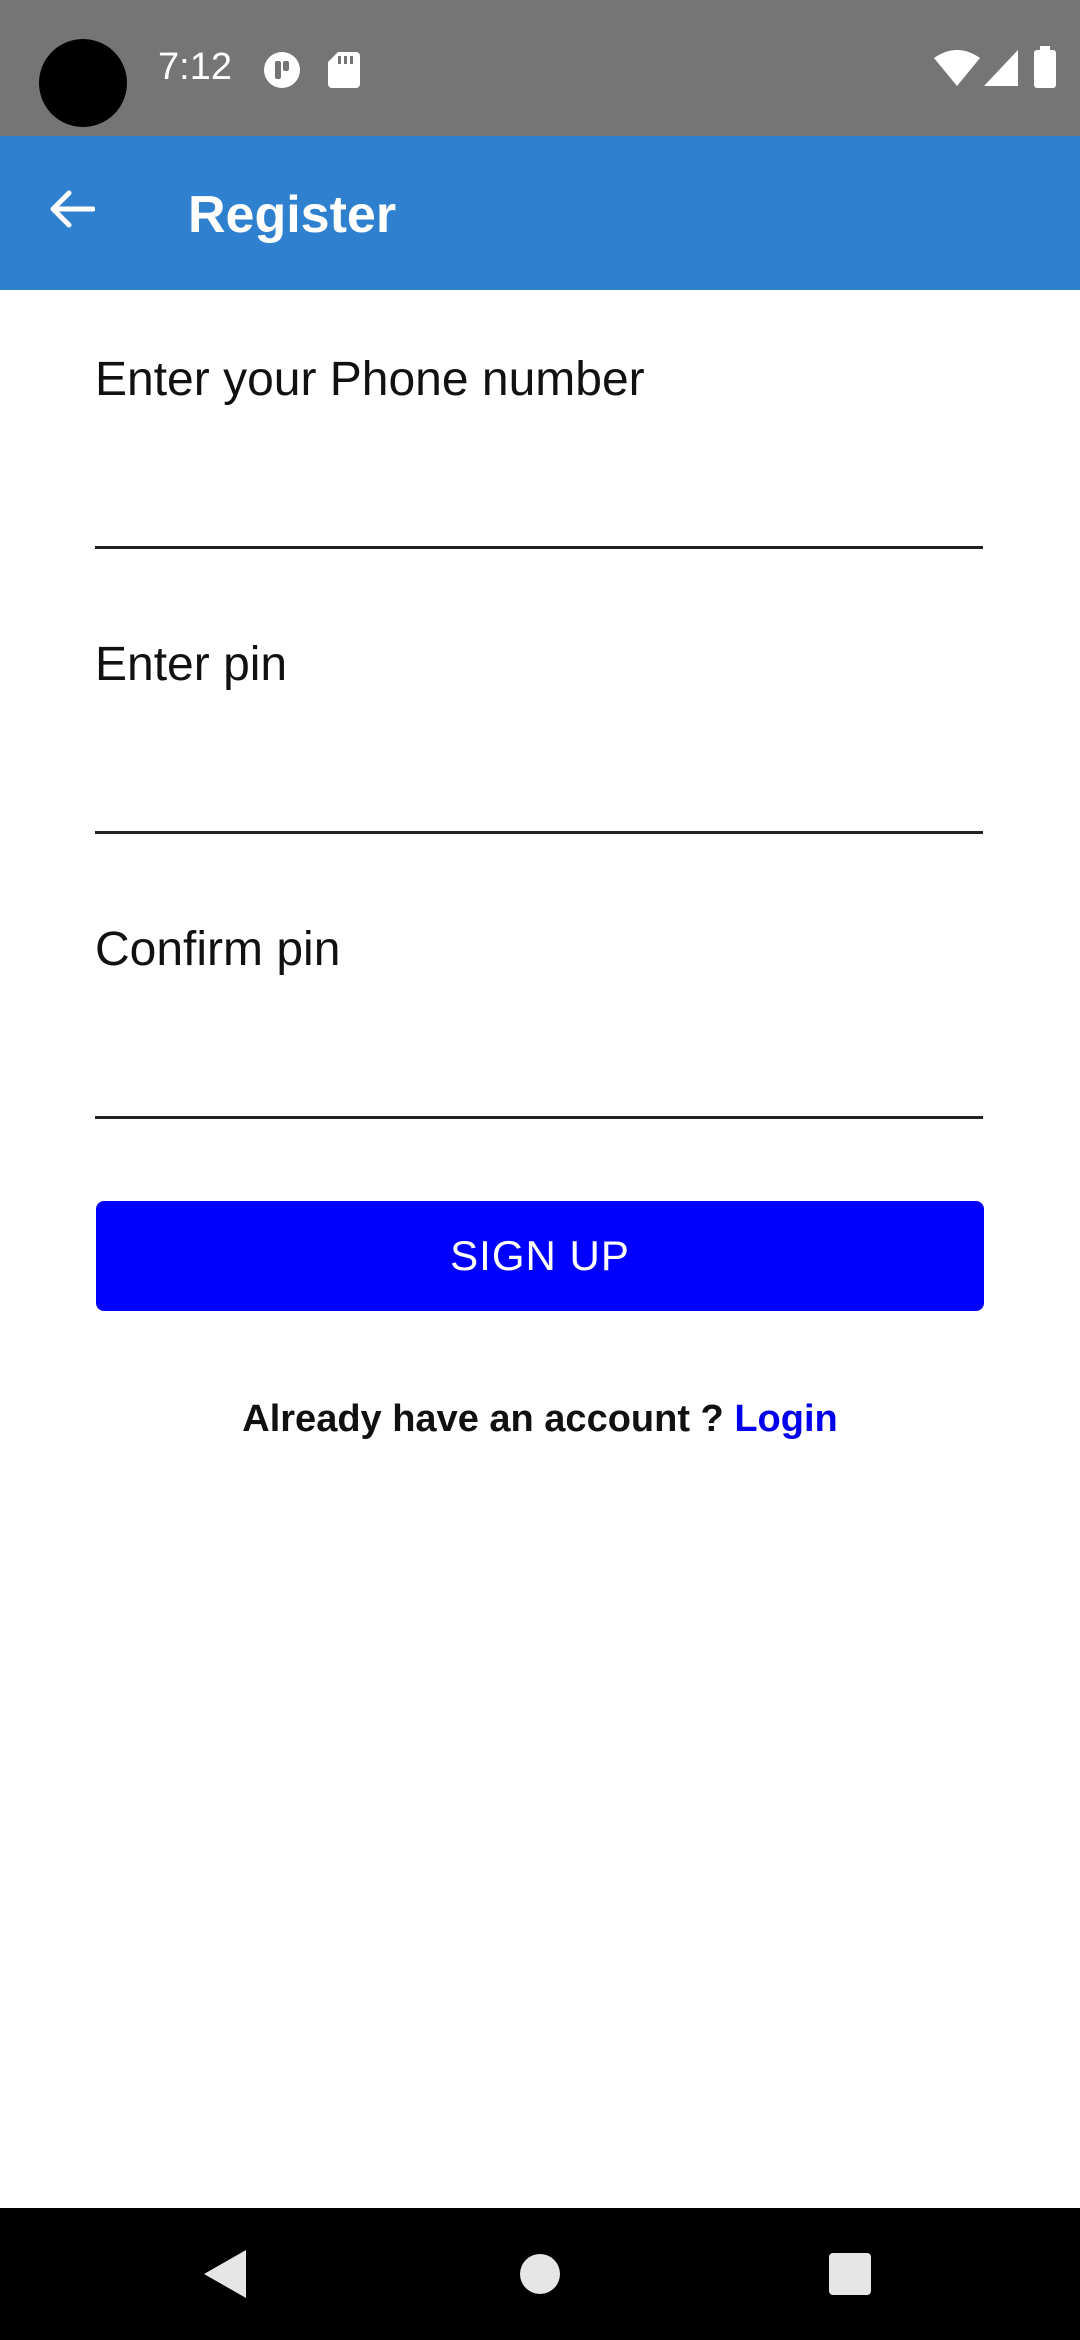 Image resolution: width=1080 pixels, height=2340 pixels. Describe the element at coordinates (850, 2276) in the screenshot. I see `nav-recents-icon` at that location.